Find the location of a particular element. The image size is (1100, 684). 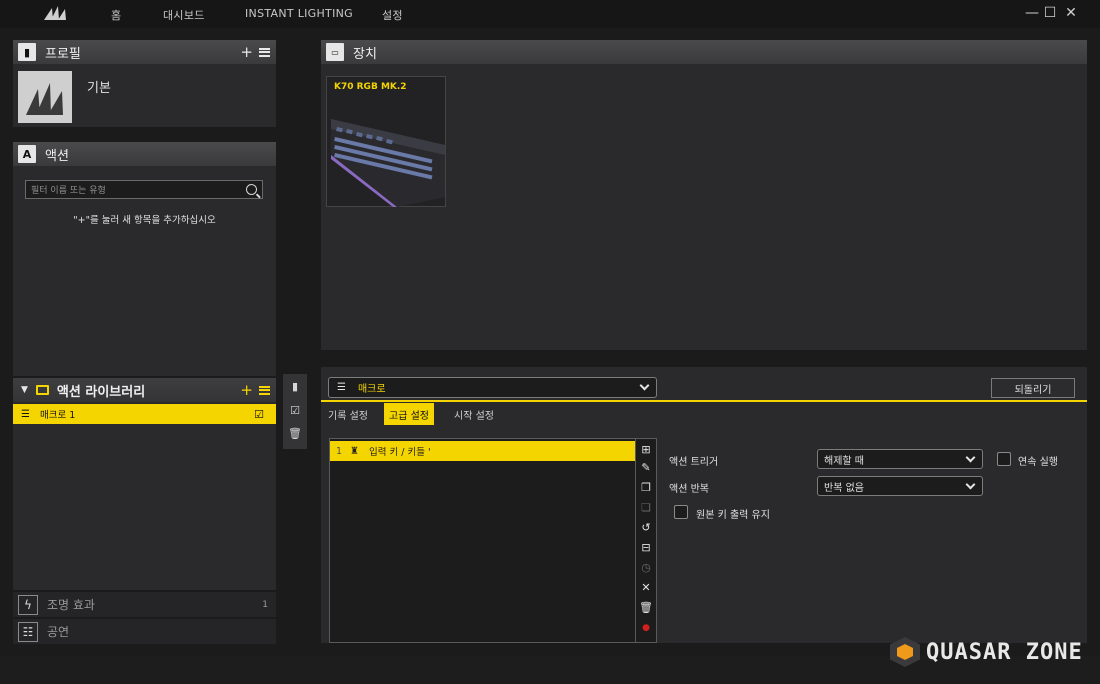

action-trigger-value: 해제할 때 is located at coordinates (844, 461).